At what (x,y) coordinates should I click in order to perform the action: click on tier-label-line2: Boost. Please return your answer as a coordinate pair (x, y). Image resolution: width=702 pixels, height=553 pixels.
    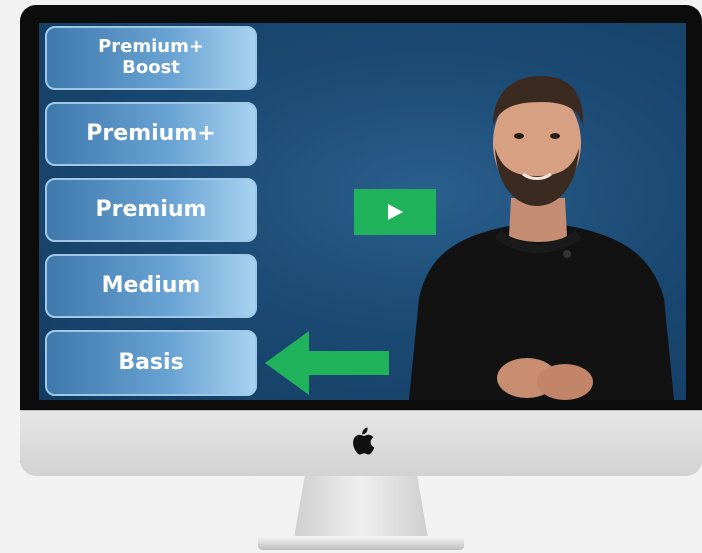
    Looking at the image, I should click on (151, 67).